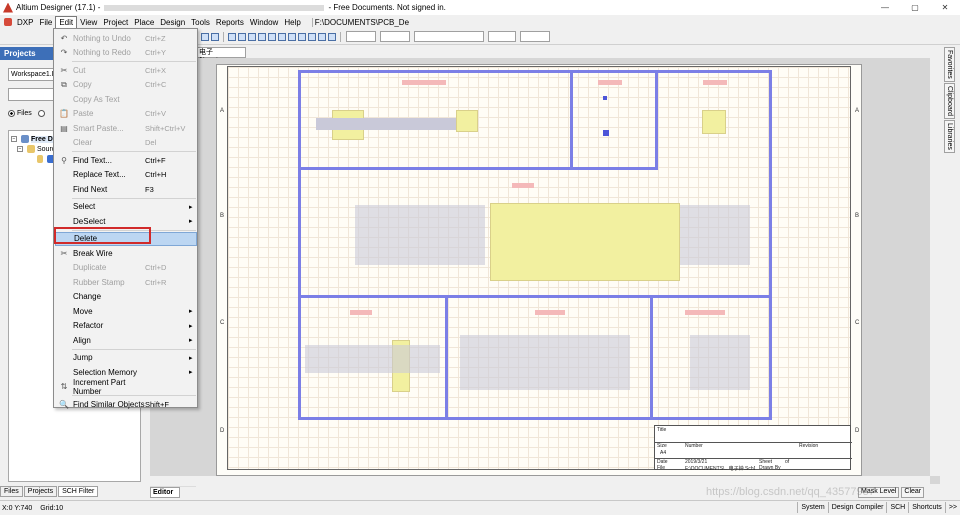 The image size is (960, 515). What do you see at coordinates (292, 22) in the screenshot?
I see `menu-help: Help` at bounding box center [292, 22].